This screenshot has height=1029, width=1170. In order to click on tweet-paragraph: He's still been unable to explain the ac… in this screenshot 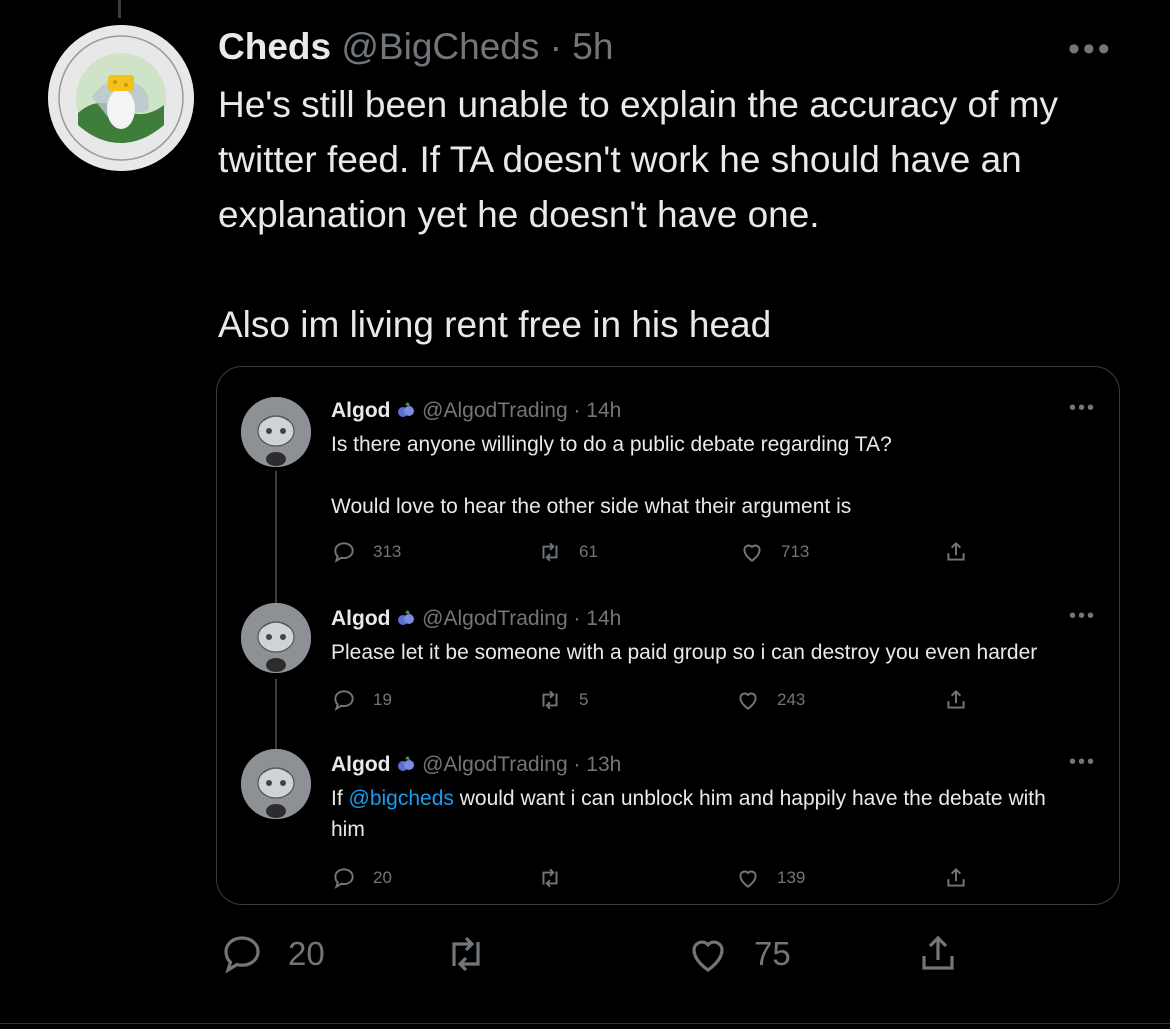, I will do `click(638, 159)`.